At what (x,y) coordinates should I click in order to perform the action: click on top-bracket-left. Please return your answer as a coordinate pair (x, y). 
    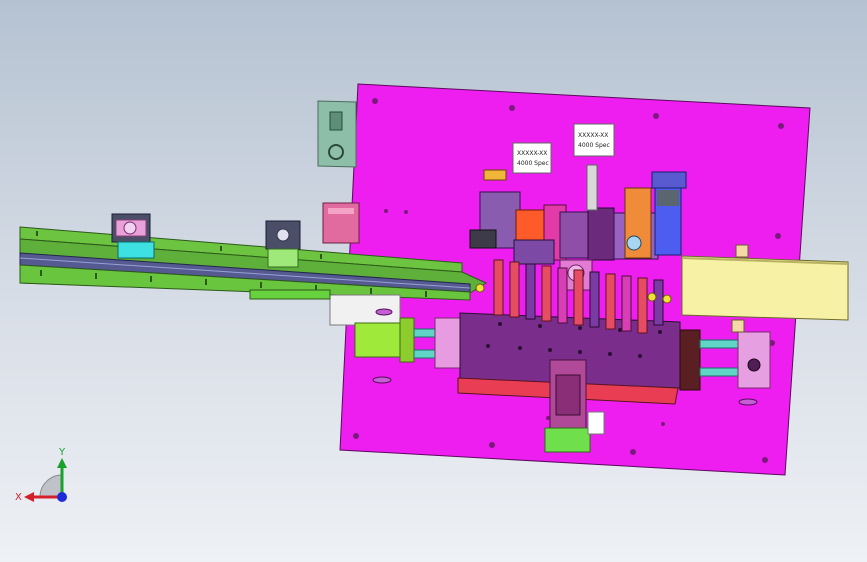
    Looking at the image, I should click on (495, 175).